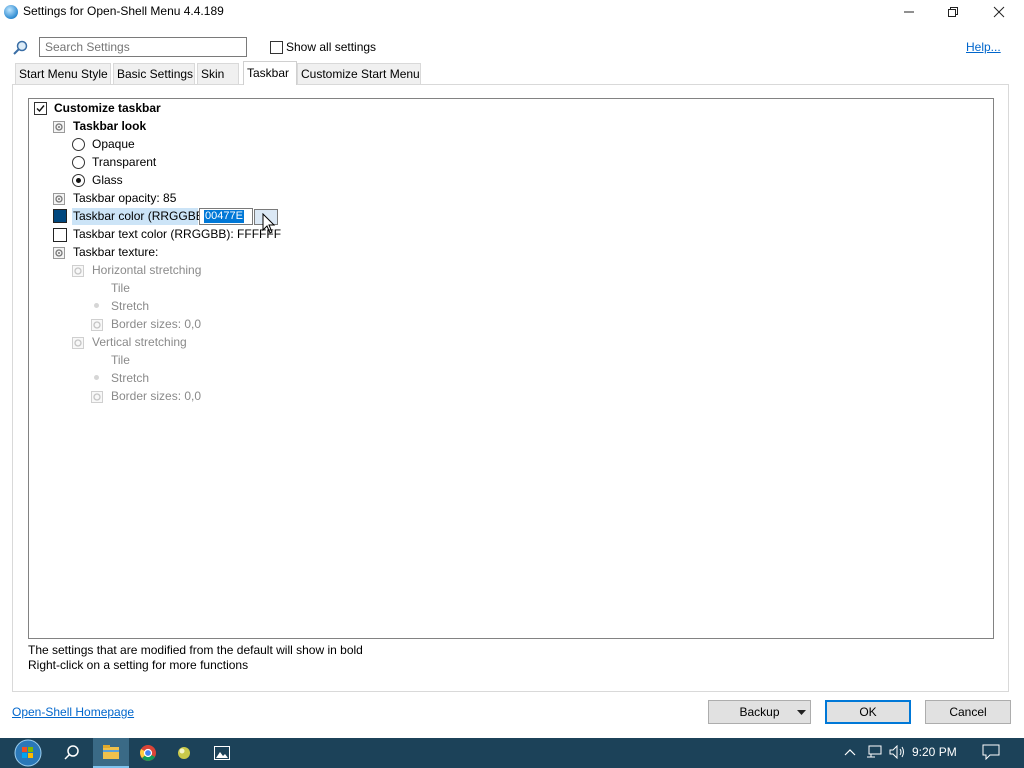 The width and height of the screenshot is (1024, 768). Describe the element at coordinates (120, 360) in the screenshot. I see `vertical-tile-option: Tile` at that location.